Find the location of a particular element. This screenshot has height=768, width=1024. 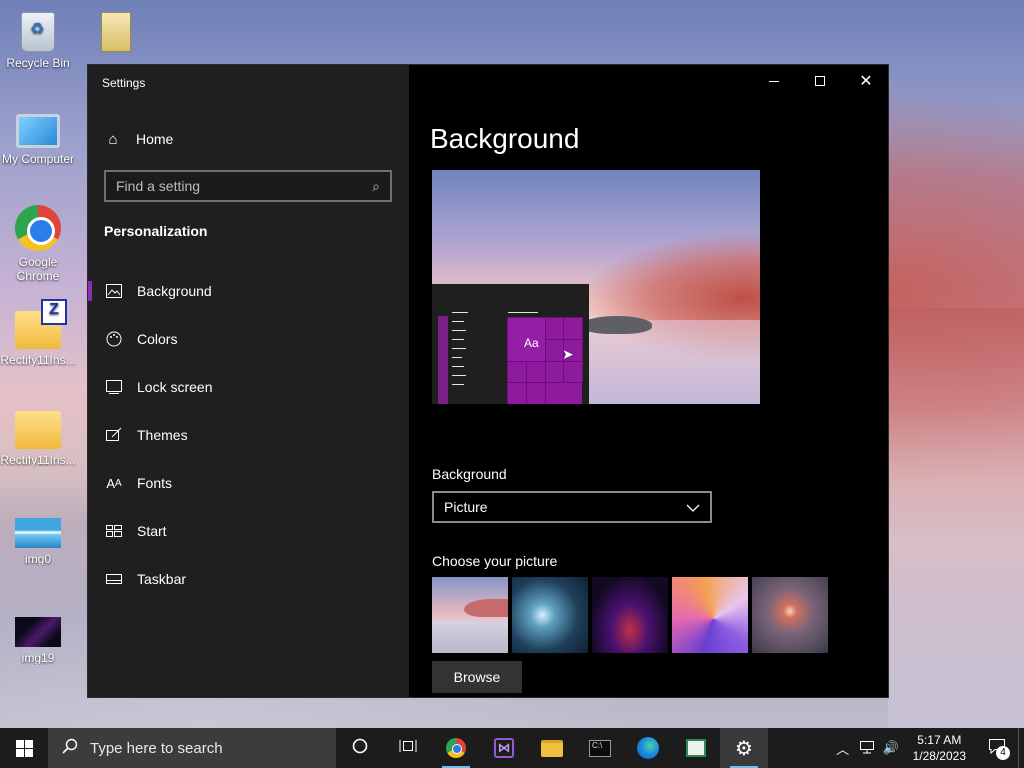

search-input is located at coordinates (244, 186).